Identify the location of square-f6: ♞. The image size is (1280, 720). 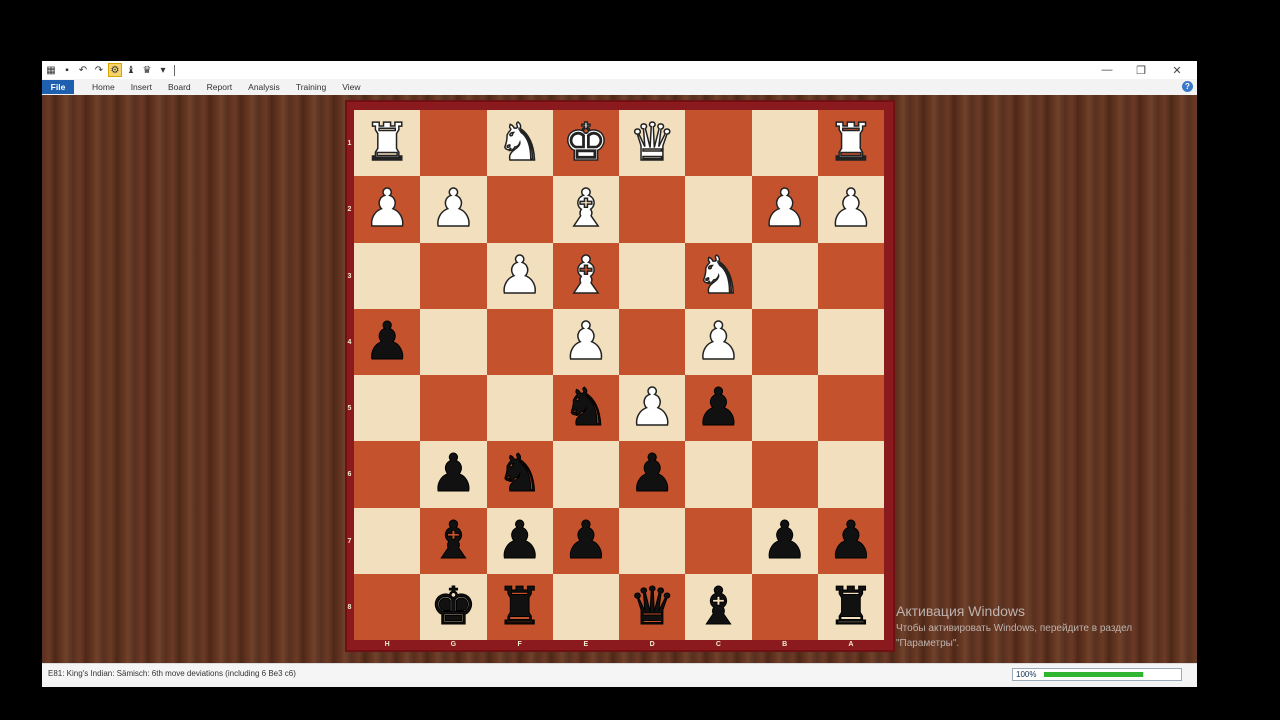
(519, 474).